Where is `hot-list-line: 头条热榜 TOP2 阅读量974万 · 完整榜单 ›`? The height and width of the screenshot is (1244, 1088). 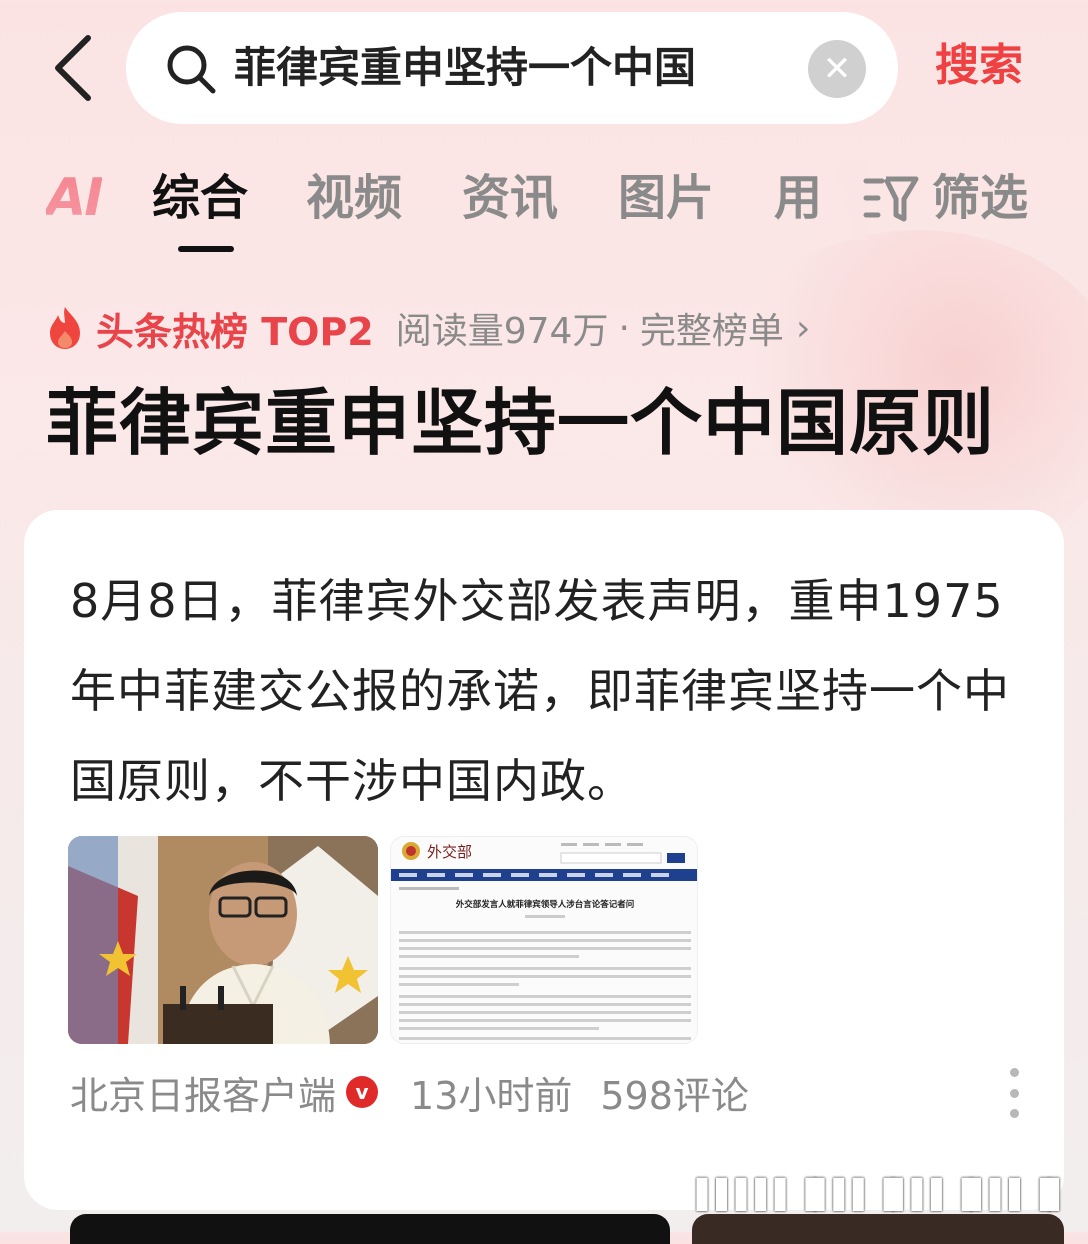
hot-list-line: 头条热榜 TOP2 阅读量974万 · 完整榜单 › is located at coordinates (428, 328).